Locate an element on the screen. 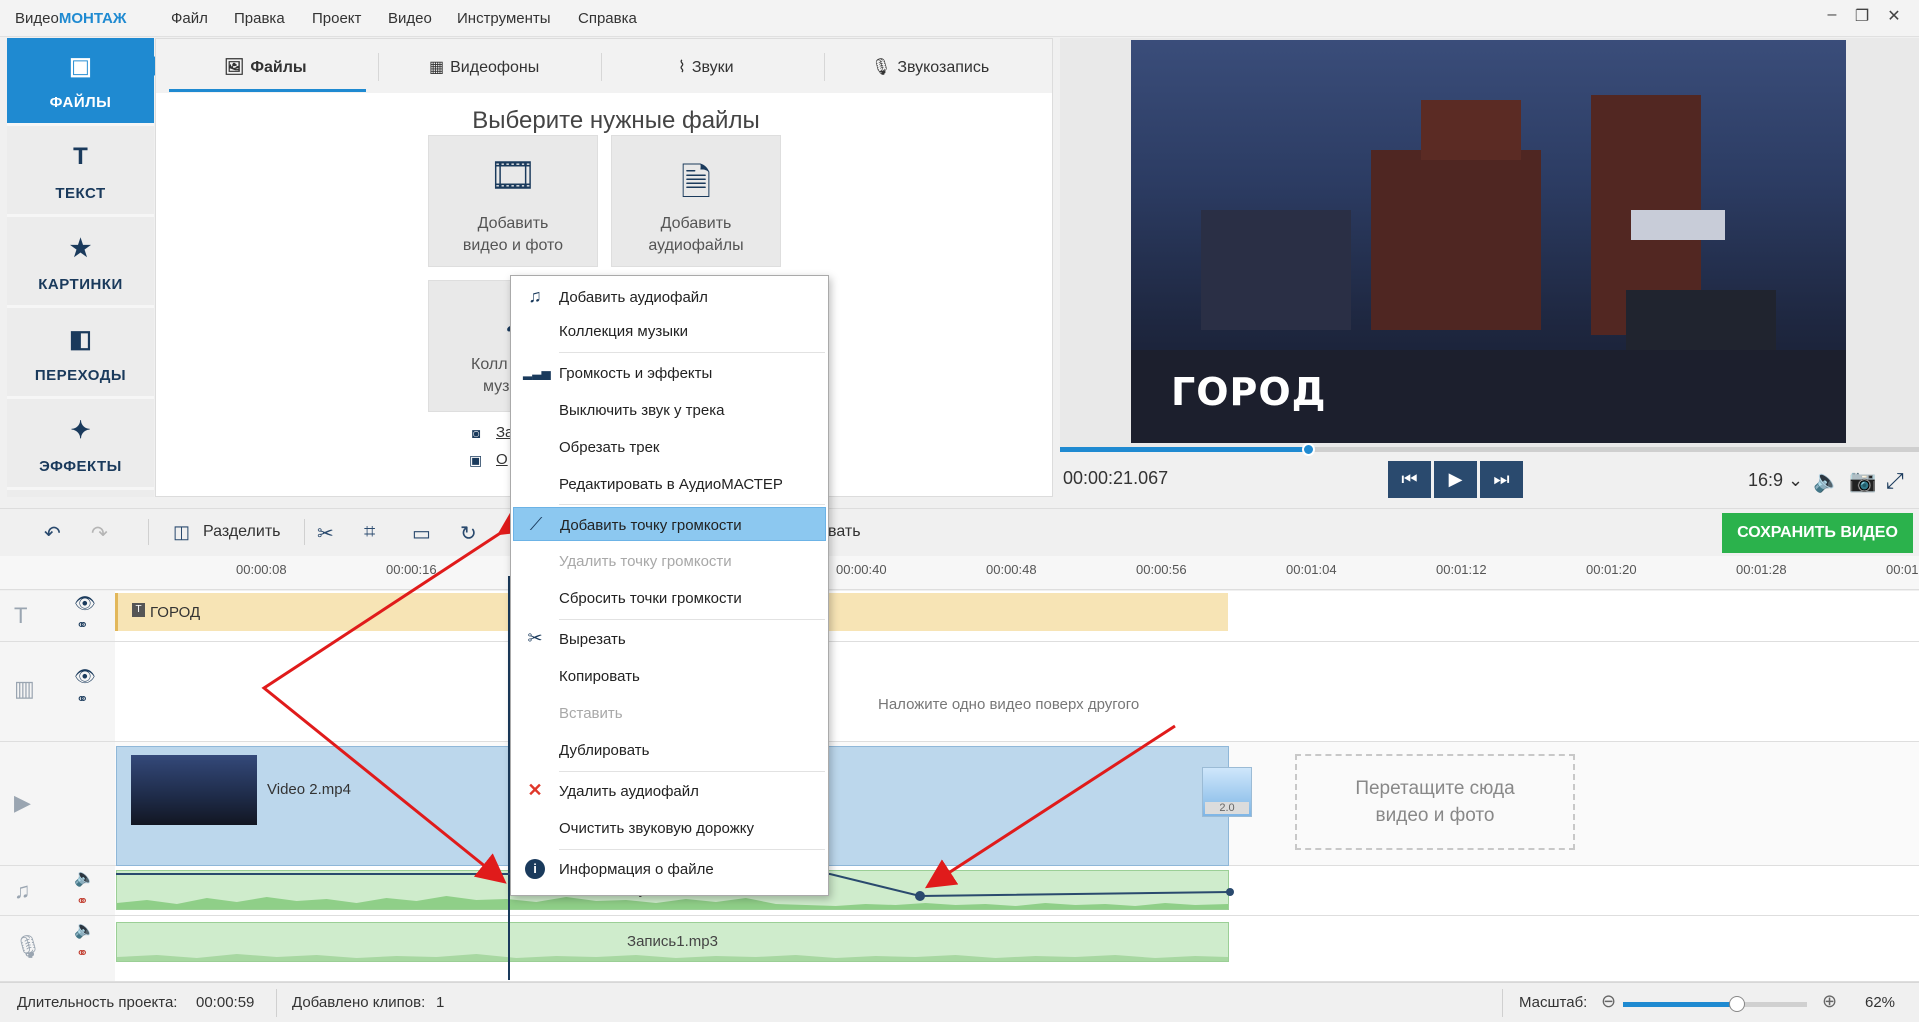  minimize-icon: – is located at coordinates (1832, 18).